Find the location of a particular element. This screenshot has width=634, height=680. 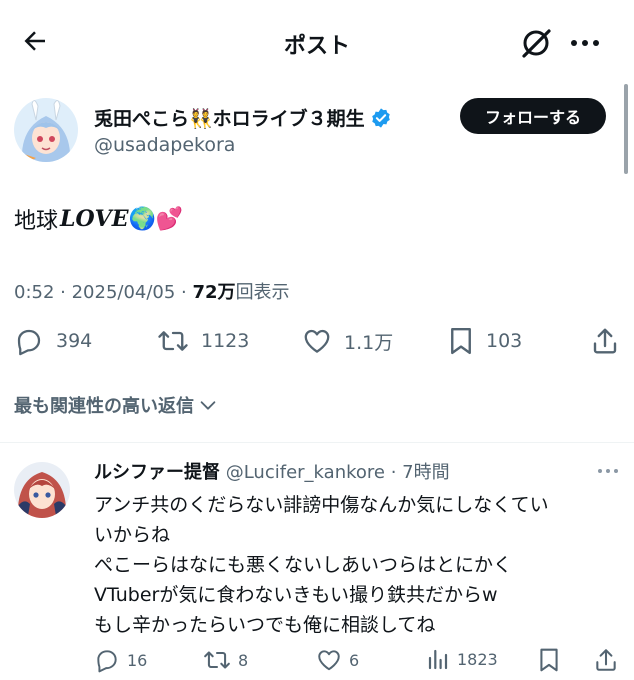

post-text-love: 𝑳𝑶𝑽𝑬 is located at coordinates (94, 219).